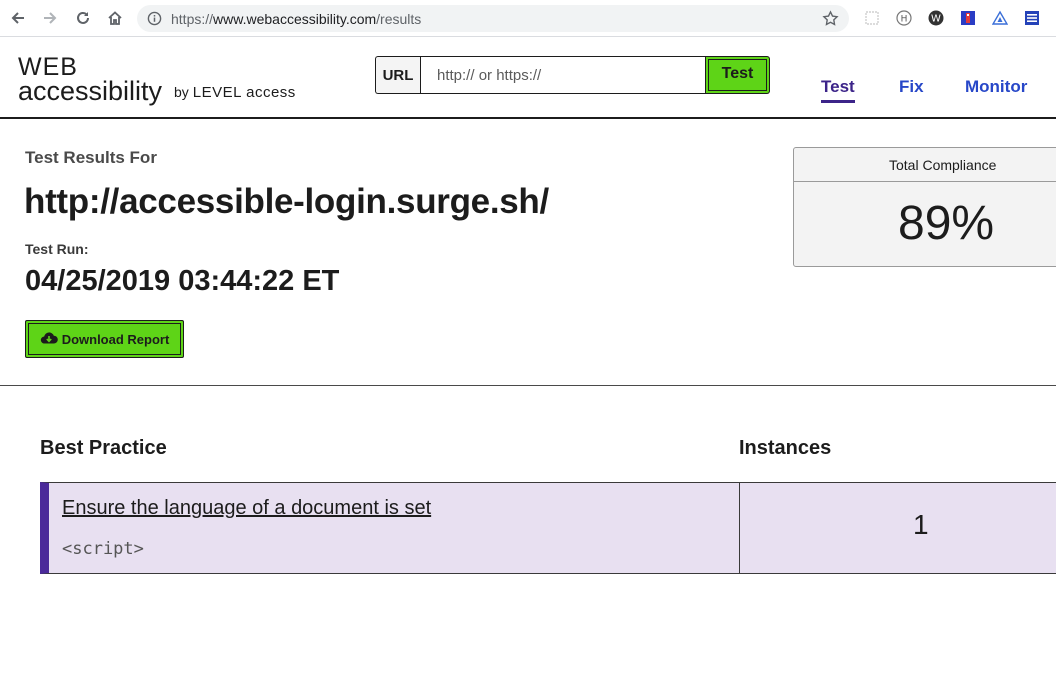 Image resolution: width=1056 pixels, height=673 pixels. I want to click on triangle-tool-icon, so click(1000, 18).